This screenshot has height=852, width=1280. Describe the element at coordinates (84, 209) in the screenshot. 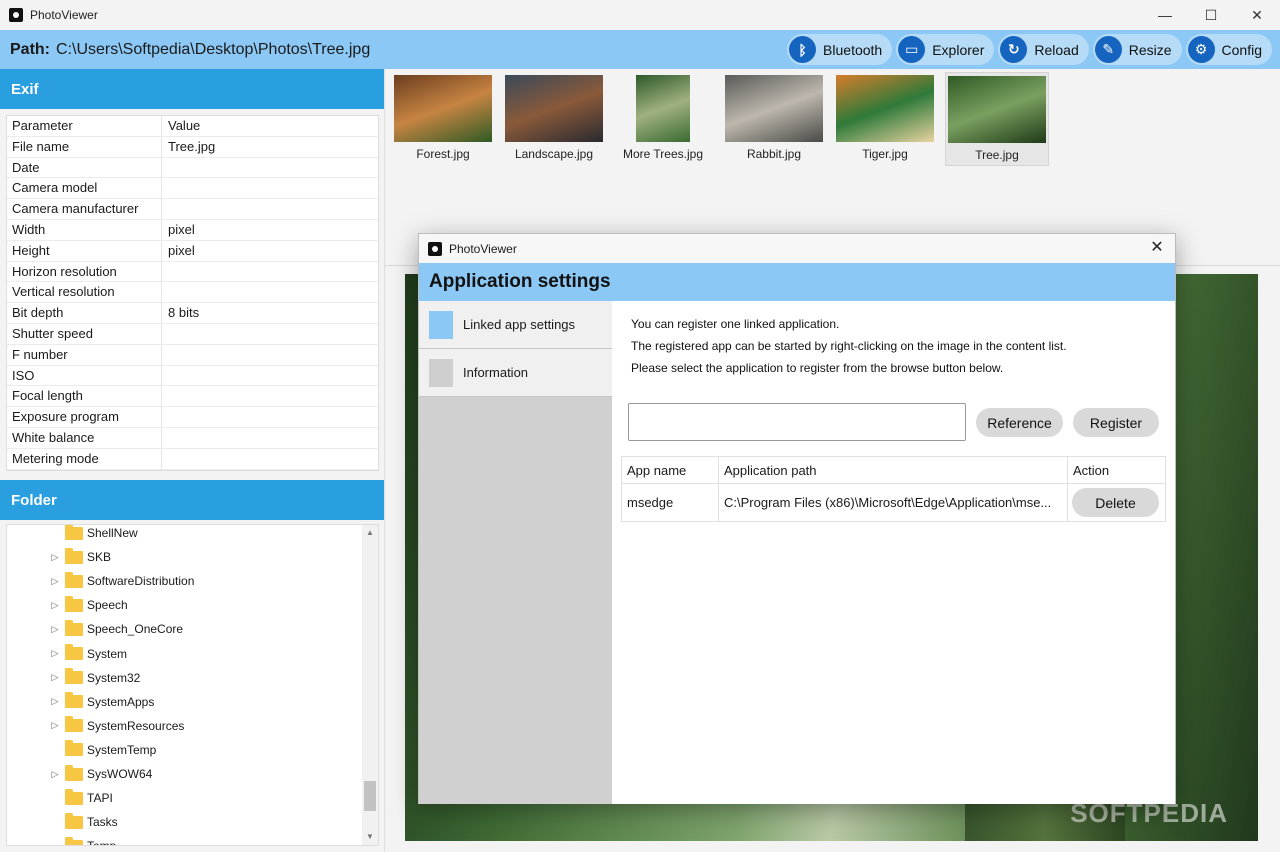

I see `exif-parameter: Camera manufacturer` at that location.